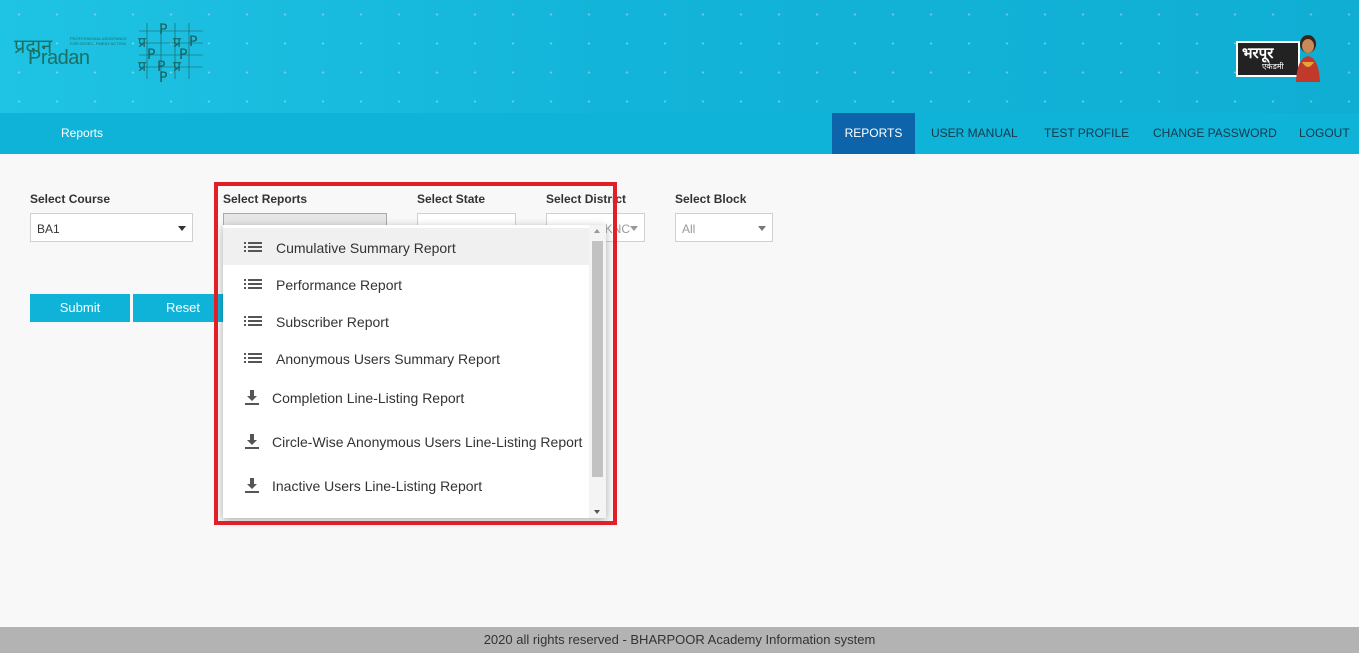 The width and height of the screenshot is (1359, 653). I want to click on nav-change-password: CHANGE PASSWORD, so click(1215, 133).